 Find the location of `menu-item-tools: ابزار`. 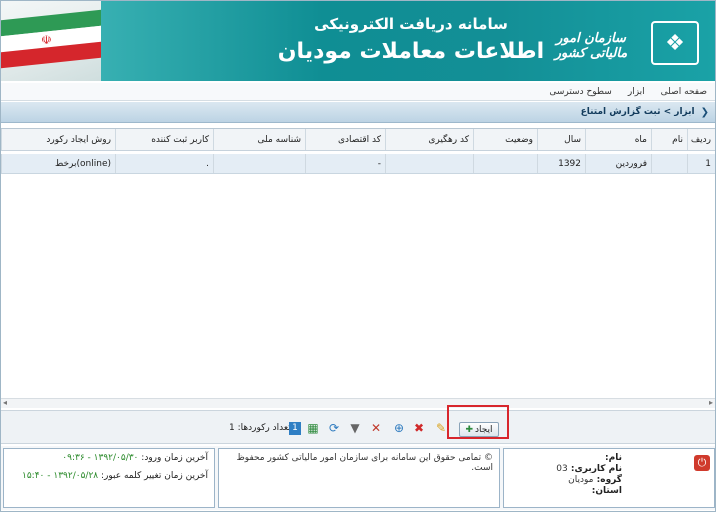

menu-item-tools: ابزار is located at coordinates (636, 92).